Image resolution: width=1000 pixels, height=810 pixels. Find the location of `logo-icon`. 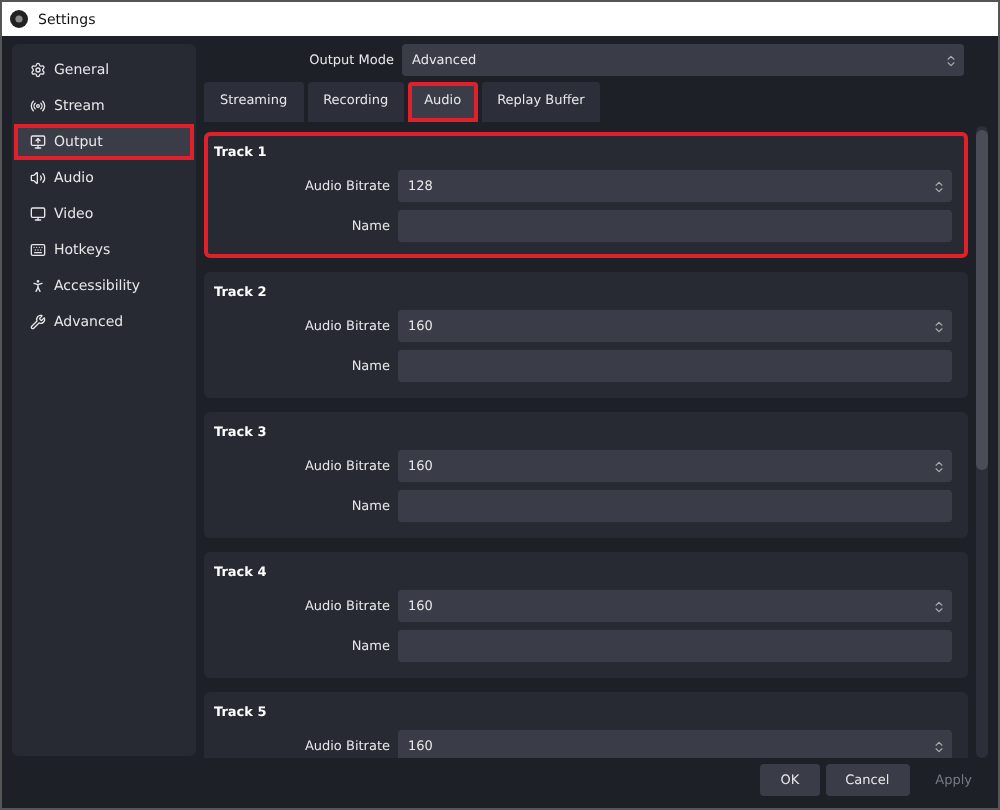

logo-icon is located at coordinates (19, 19).